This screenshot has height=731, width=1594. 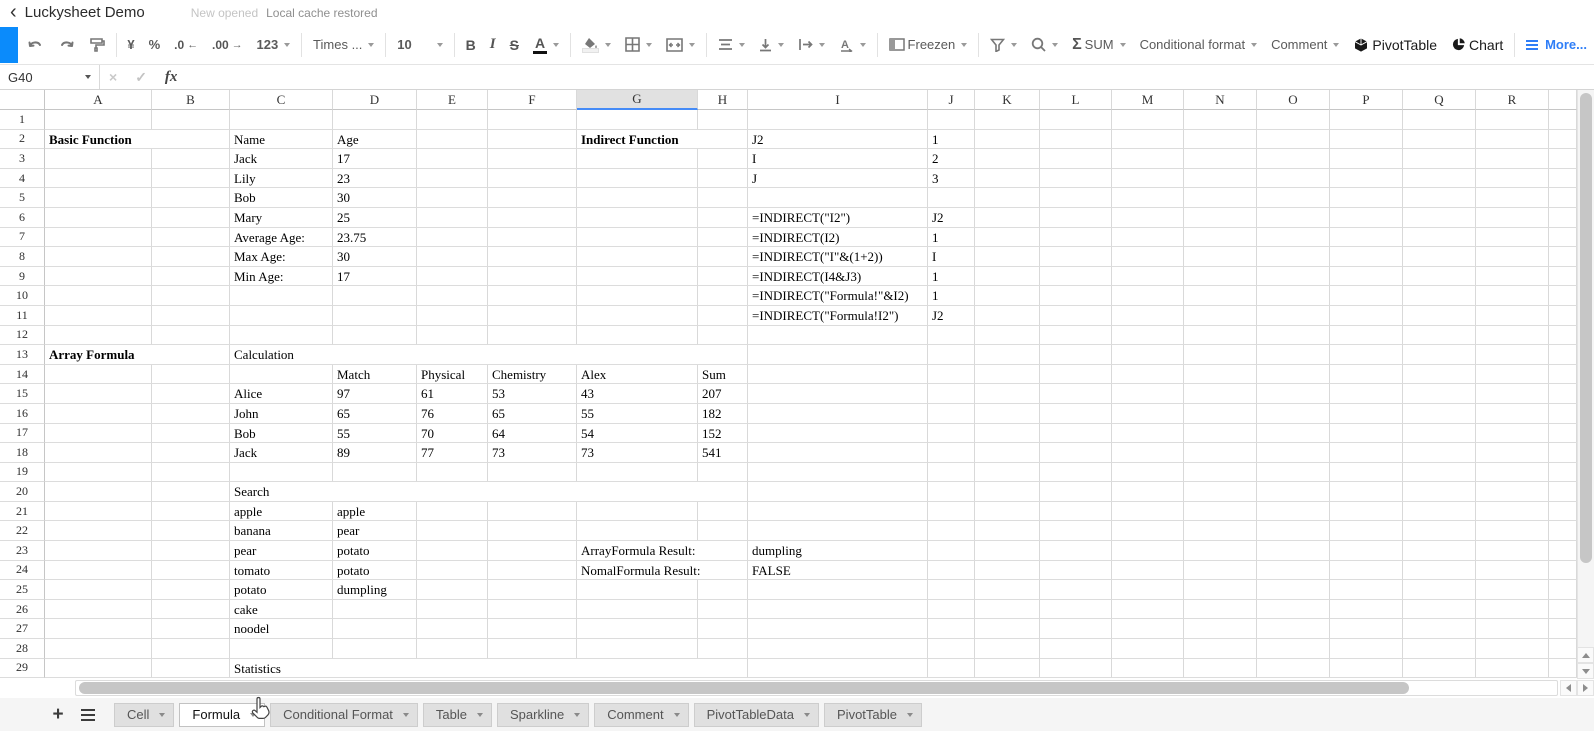 What do you see at coordinates (1395, 45) in the screenshot?
I see `pivot-table-button: PivotTable` at bounding box center [1395, 45].